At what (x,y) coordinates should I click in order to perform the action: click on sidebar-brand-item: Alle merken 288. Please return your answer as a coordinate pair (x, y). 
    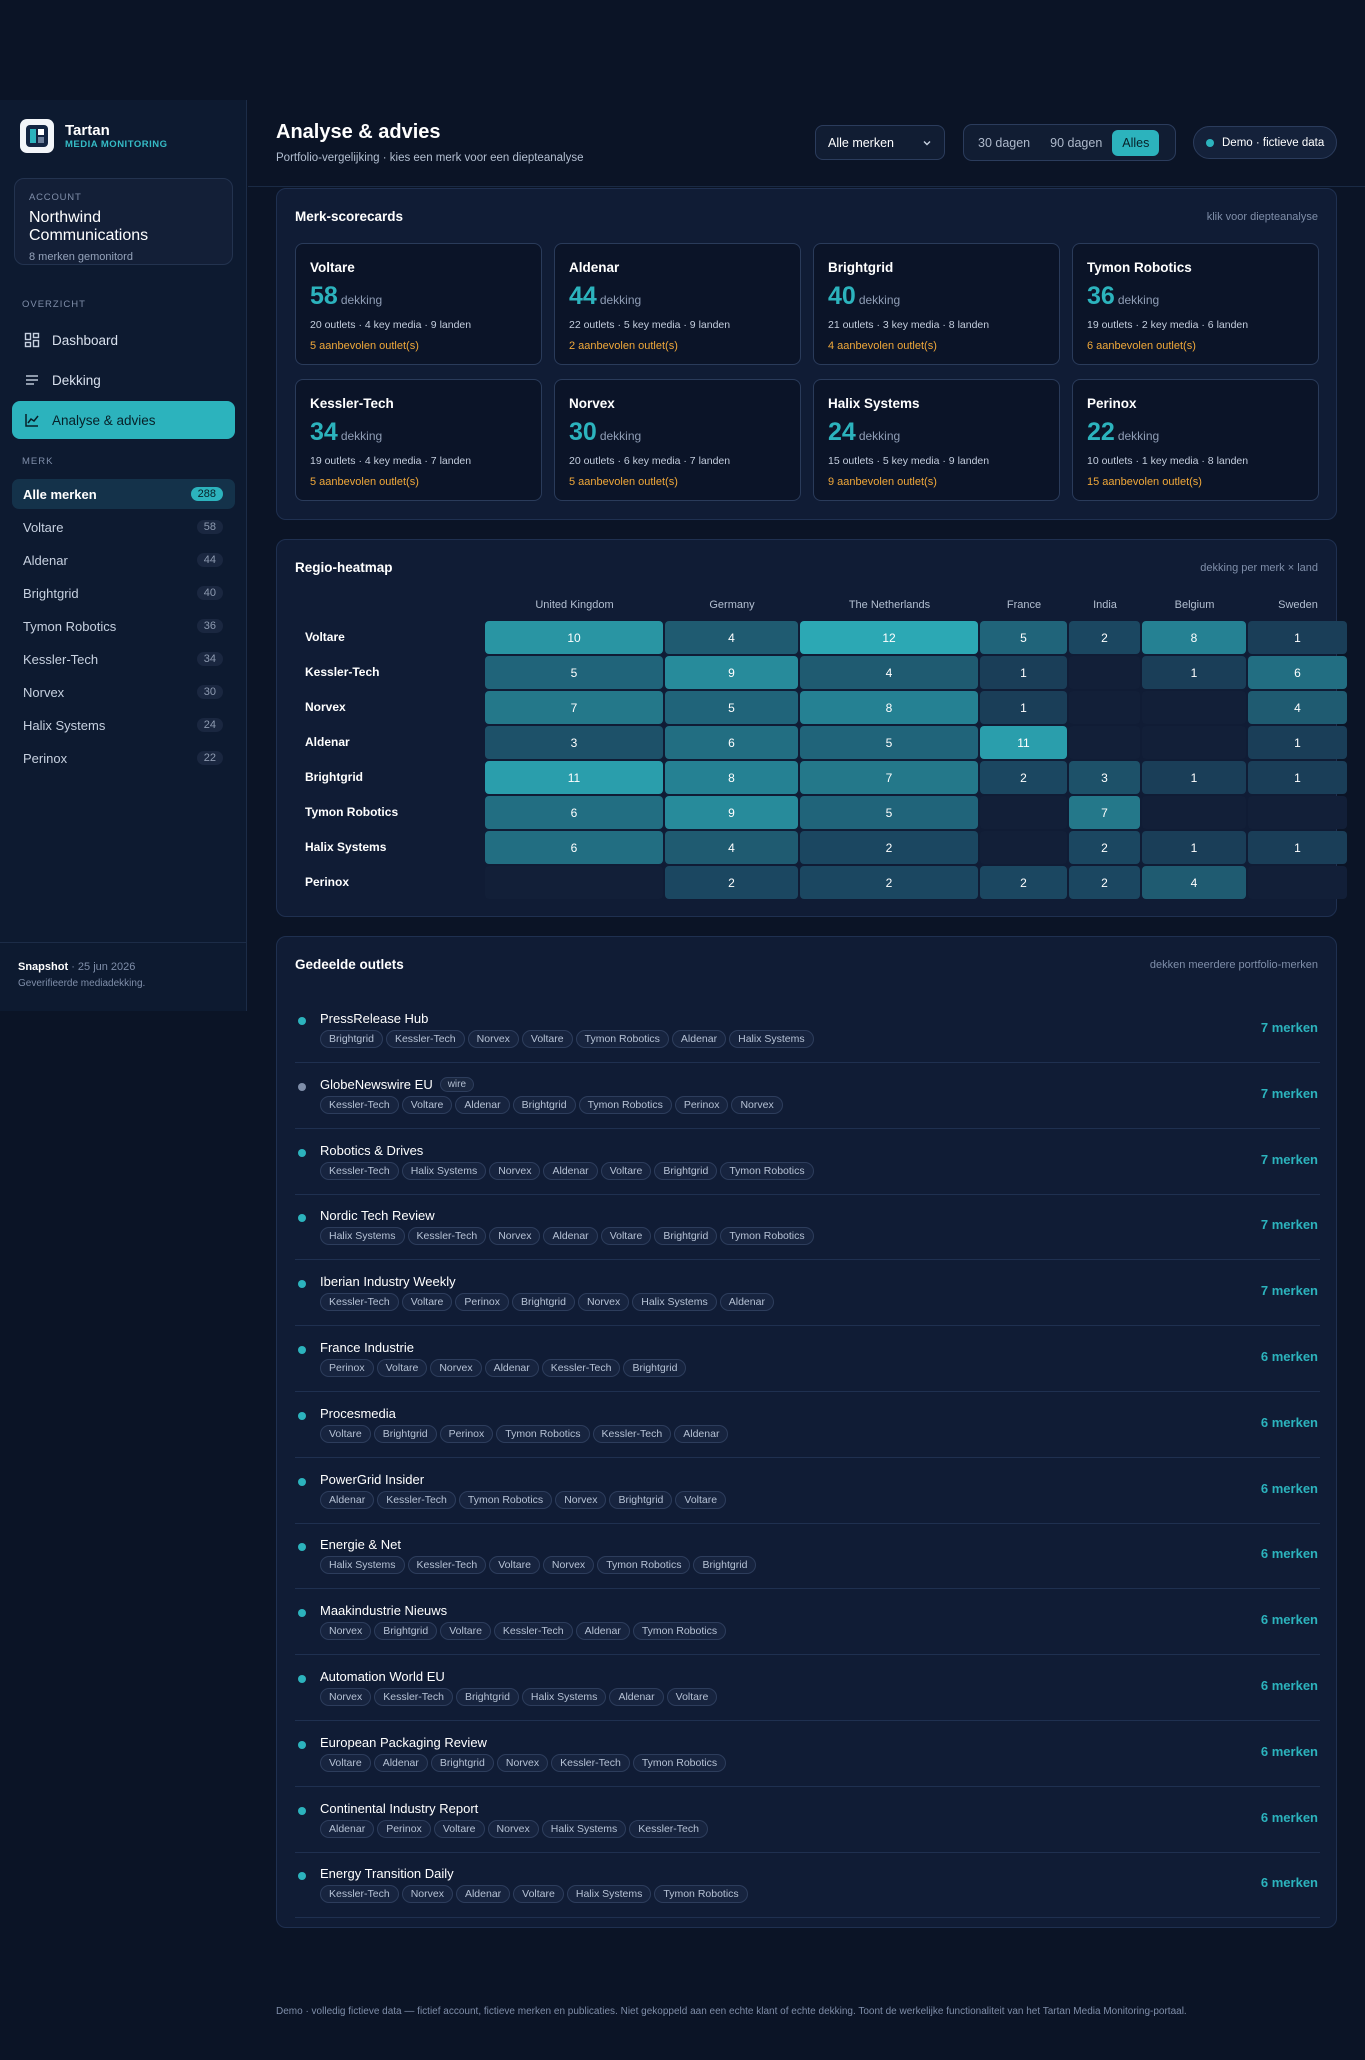
    Looking at the image, I should click on (123, 494).